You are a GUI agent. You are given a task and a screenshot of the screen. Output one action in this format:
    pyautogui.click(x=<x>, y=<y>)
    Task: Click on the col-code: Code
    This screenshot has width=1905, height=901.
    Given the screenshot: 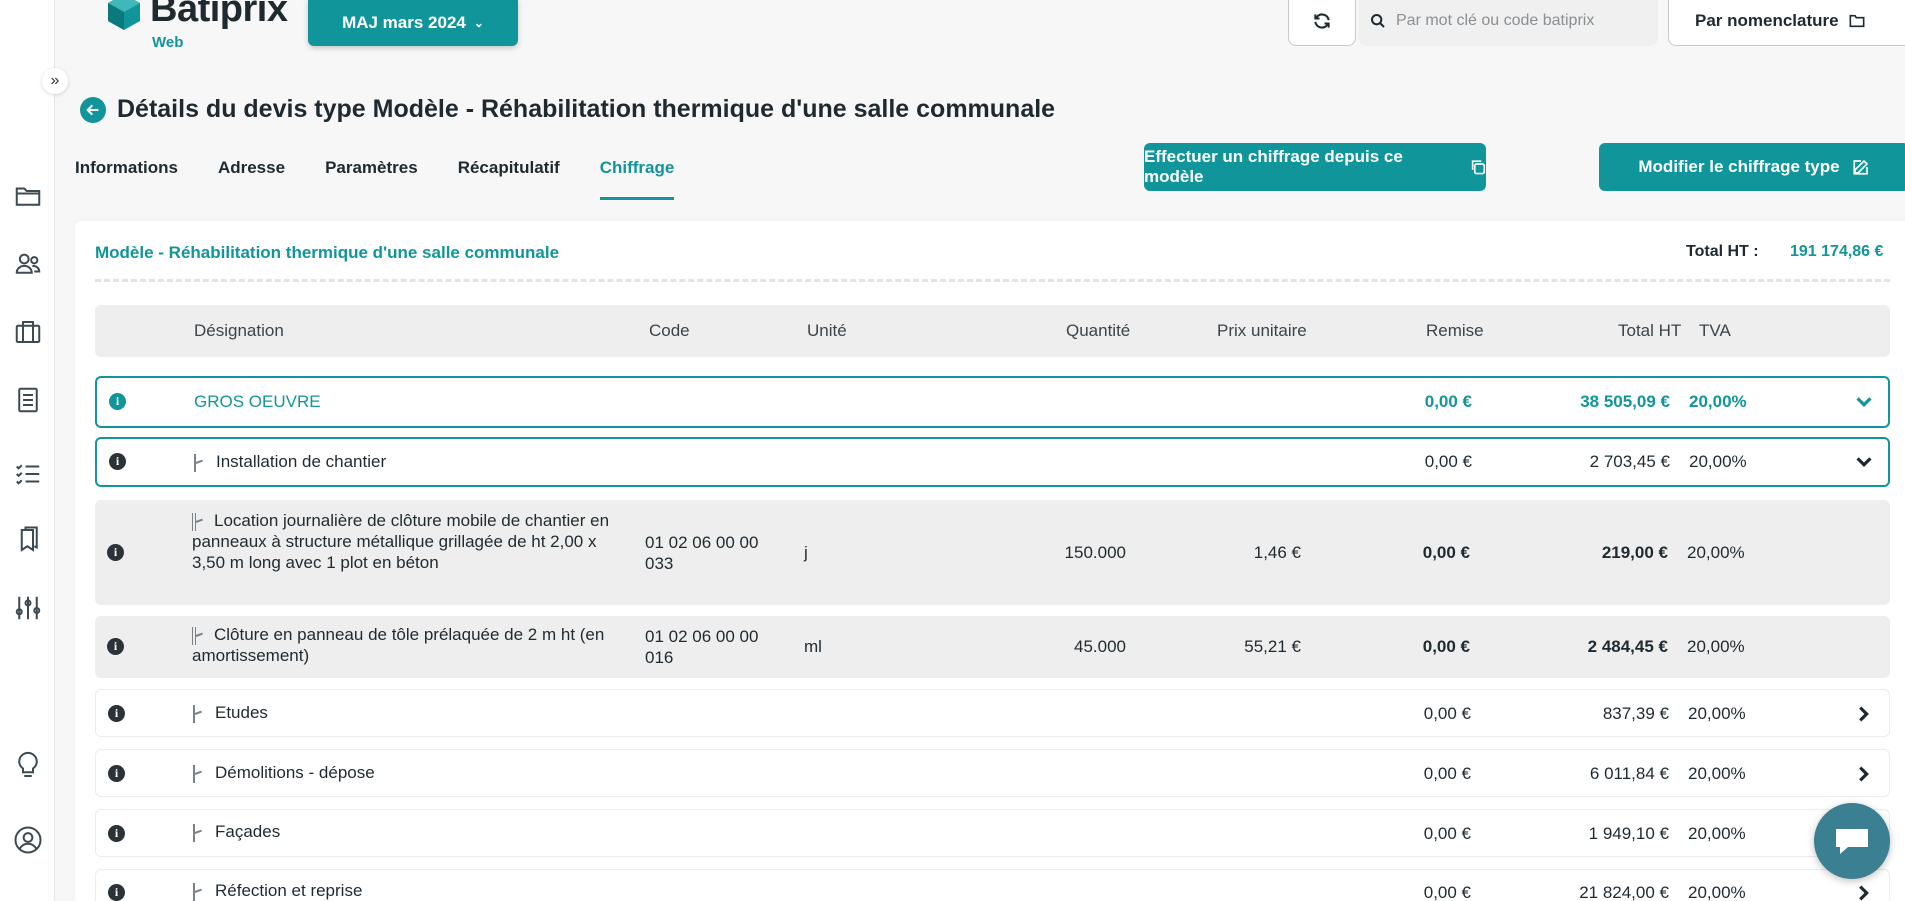 What is the action you would take?
    pyautogui.click(x=669, y=330)
    